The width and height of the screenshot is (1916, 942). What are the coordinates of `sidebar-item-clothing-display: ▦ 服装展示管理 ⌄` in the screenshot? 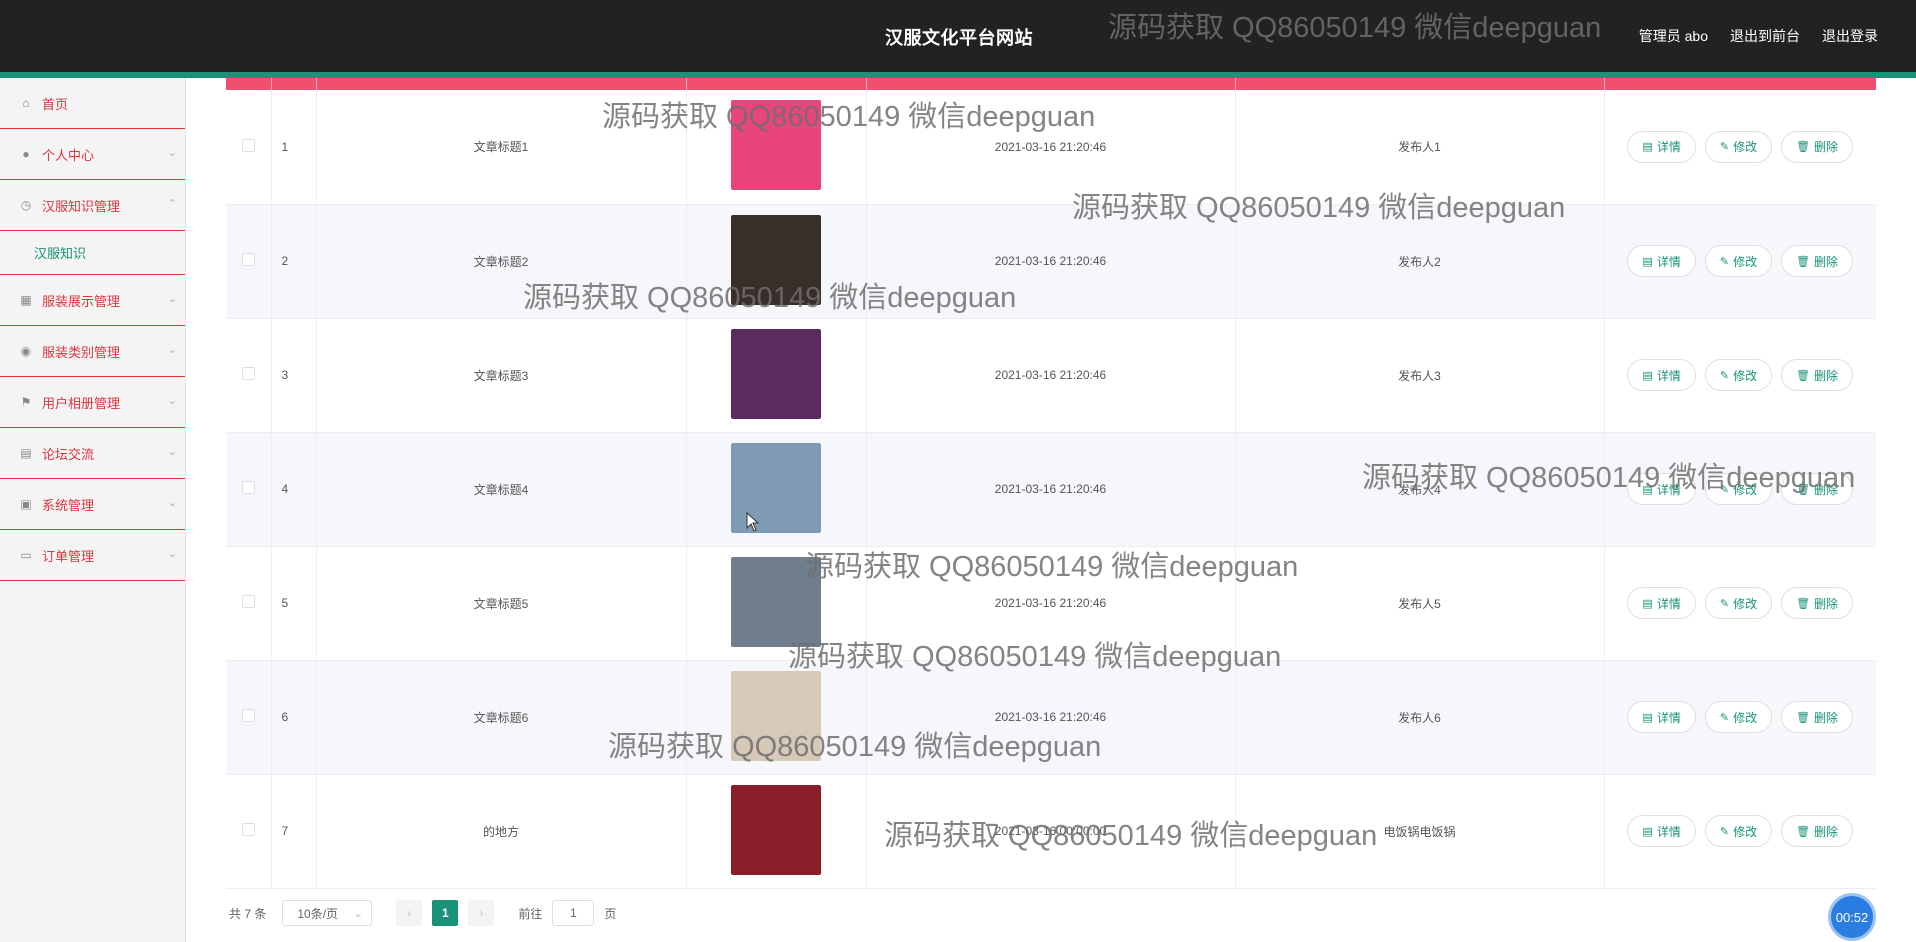 It's located at (92, 300).